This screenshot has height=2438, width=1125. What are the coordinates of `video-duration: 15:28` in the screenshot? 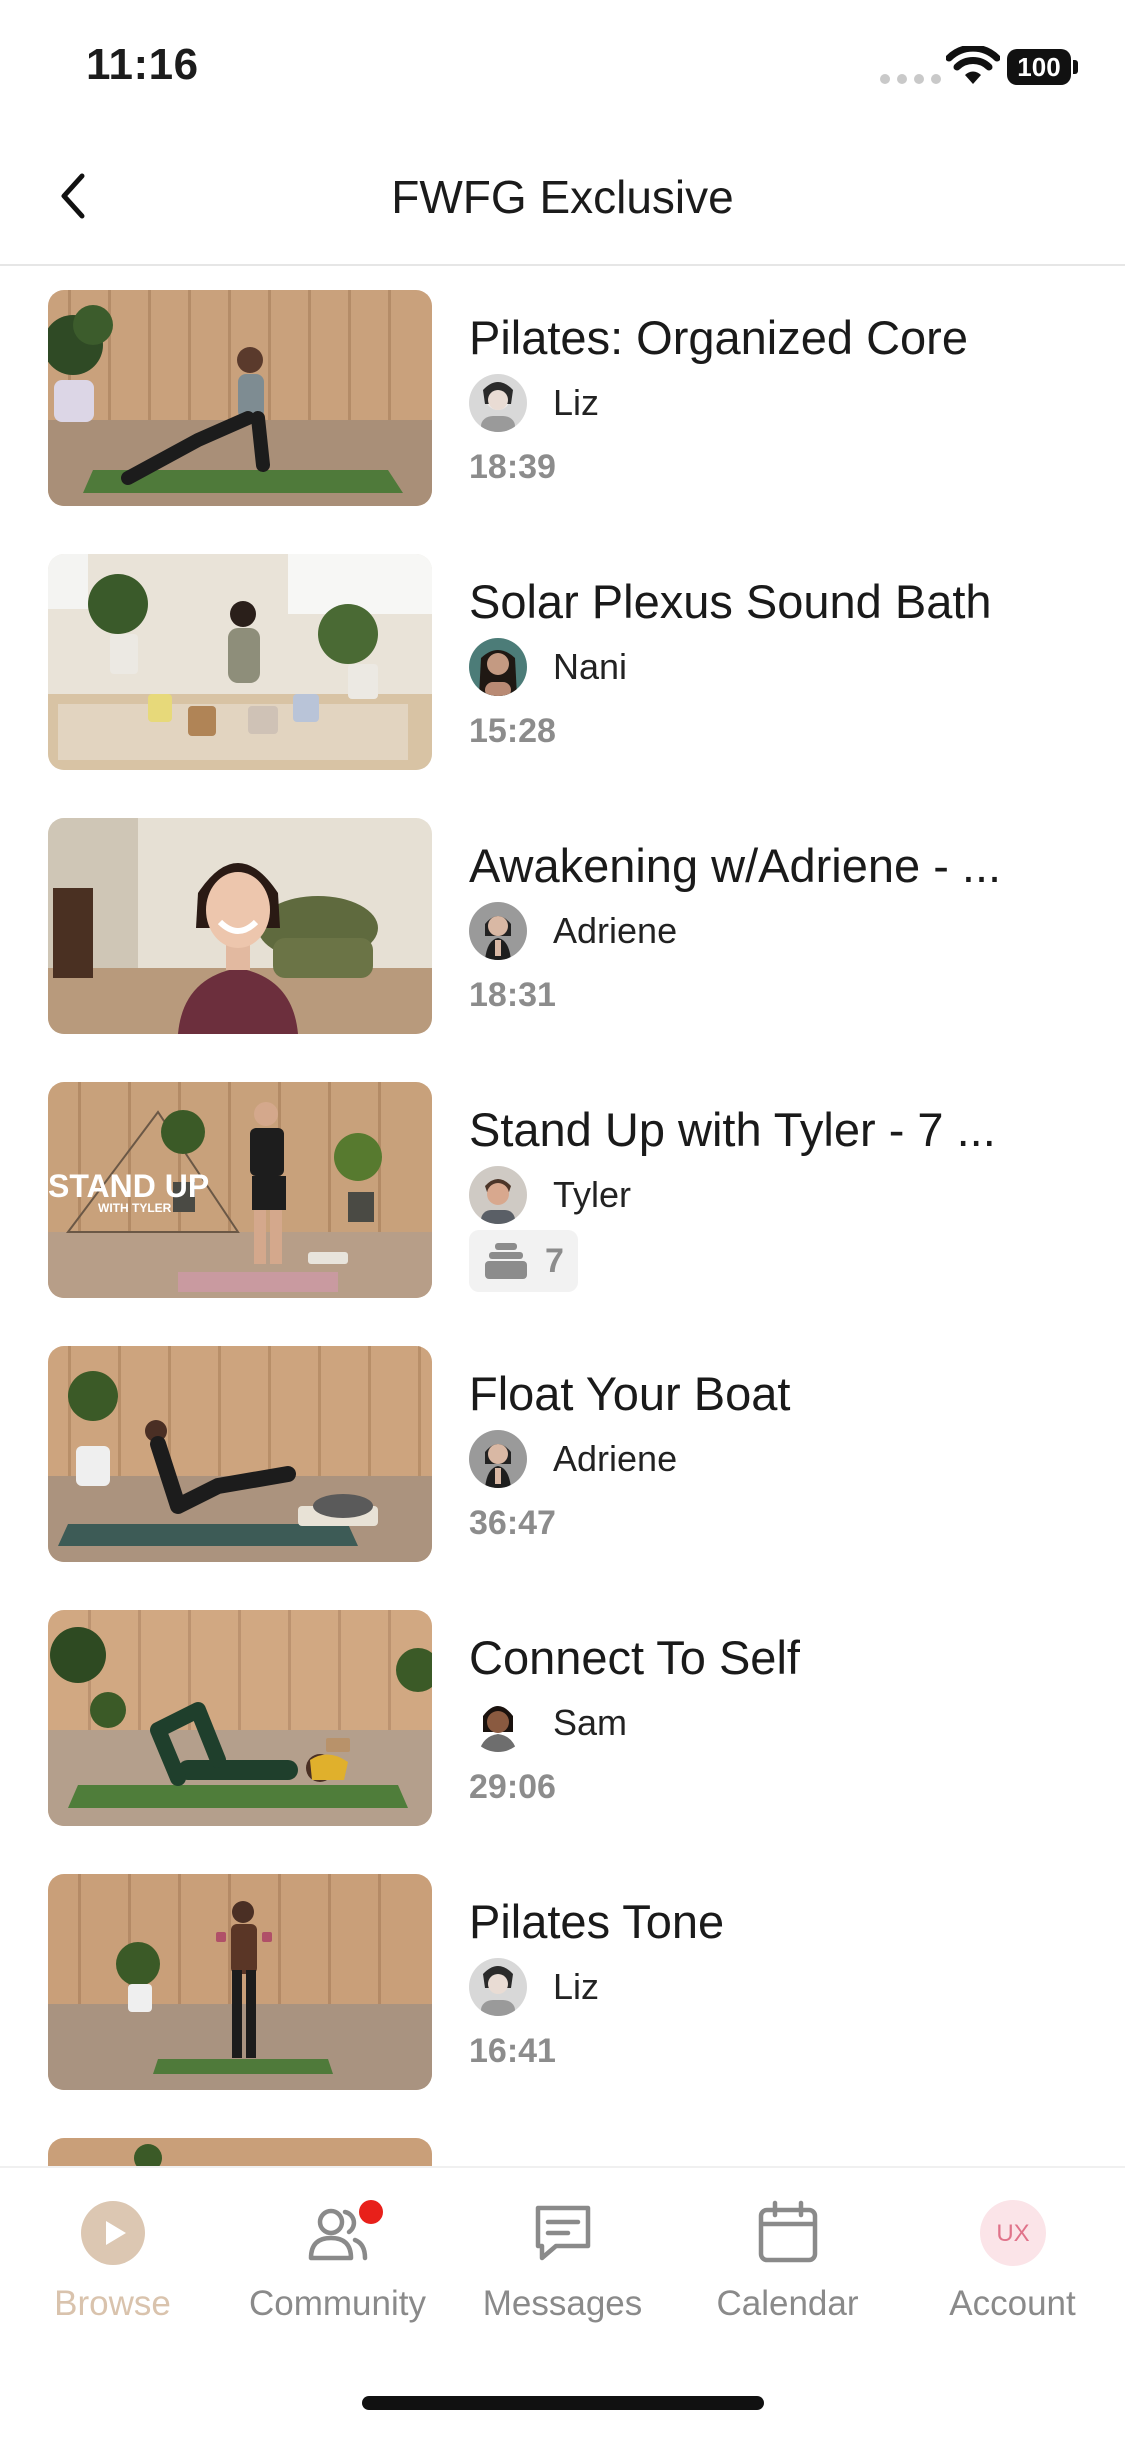 It's located at (512, 731).